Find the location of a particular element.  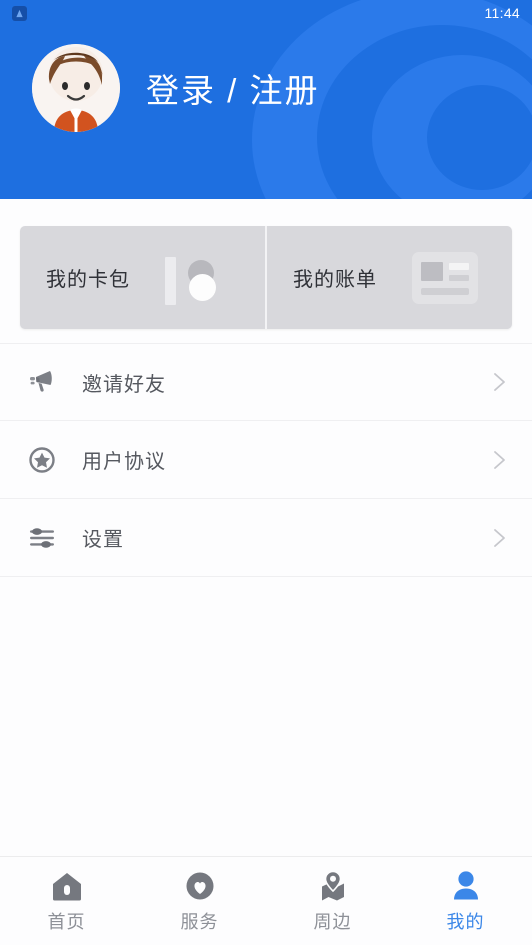

tab-home: 首页 is located at coordinates (66, 901).